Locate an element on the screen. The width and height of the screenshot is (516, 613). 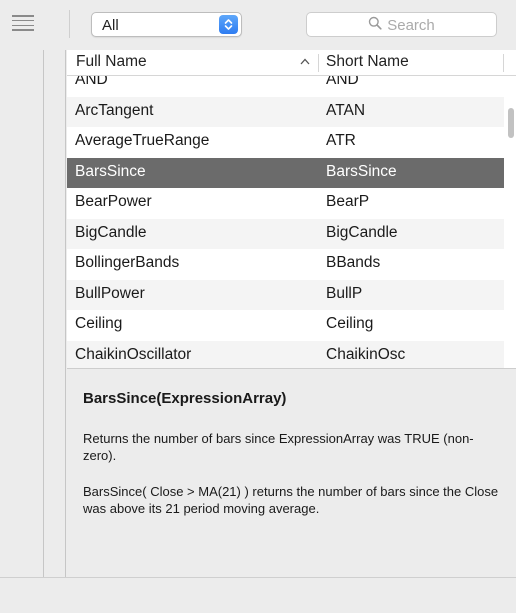
cell-short-name: ATR is located at coordinates (341, 140).